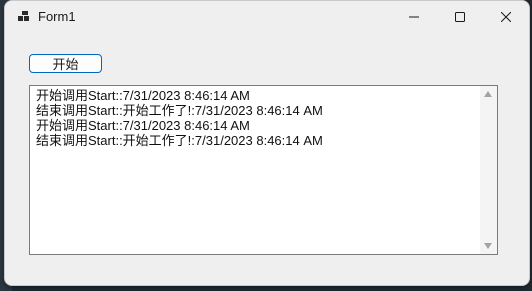 Image resolution: width=532 pixels, height=291 pixels. I want to click on minimize-button, so click(414, 17).